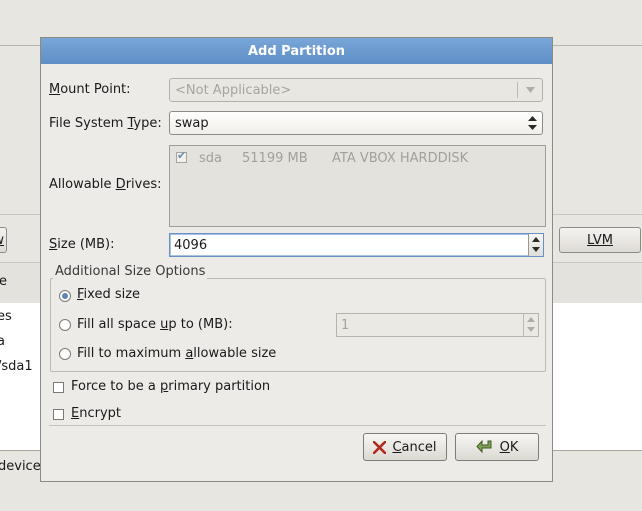 The width and height of the screenshot is (642, 511). I want to click on combo-separator, so click(517, 90).